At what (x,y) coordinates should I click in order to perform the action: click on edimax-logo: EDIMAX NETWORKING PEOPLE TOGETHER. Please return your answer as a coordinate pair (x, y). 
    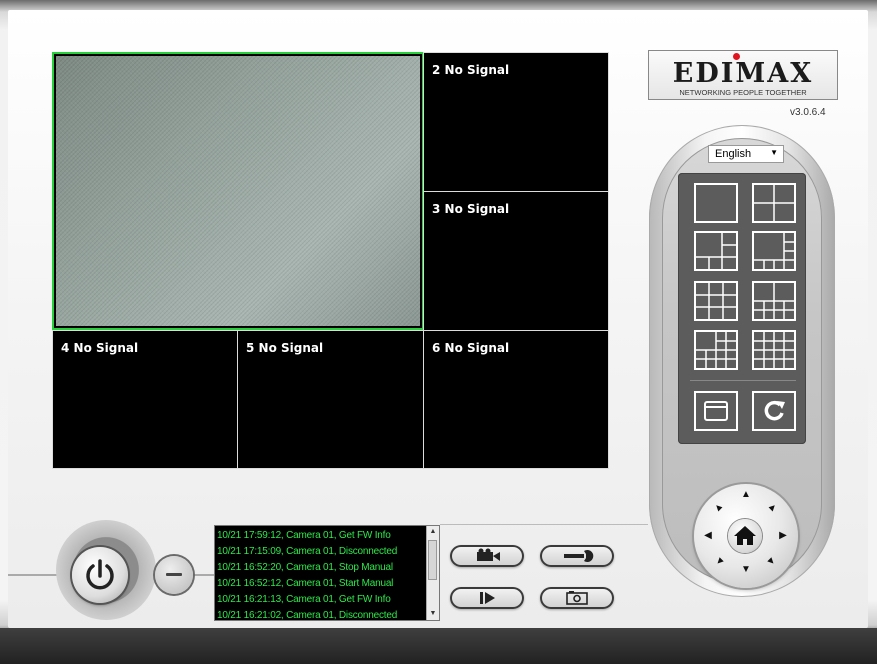
    Looking at the image, I should click on (743, 75).